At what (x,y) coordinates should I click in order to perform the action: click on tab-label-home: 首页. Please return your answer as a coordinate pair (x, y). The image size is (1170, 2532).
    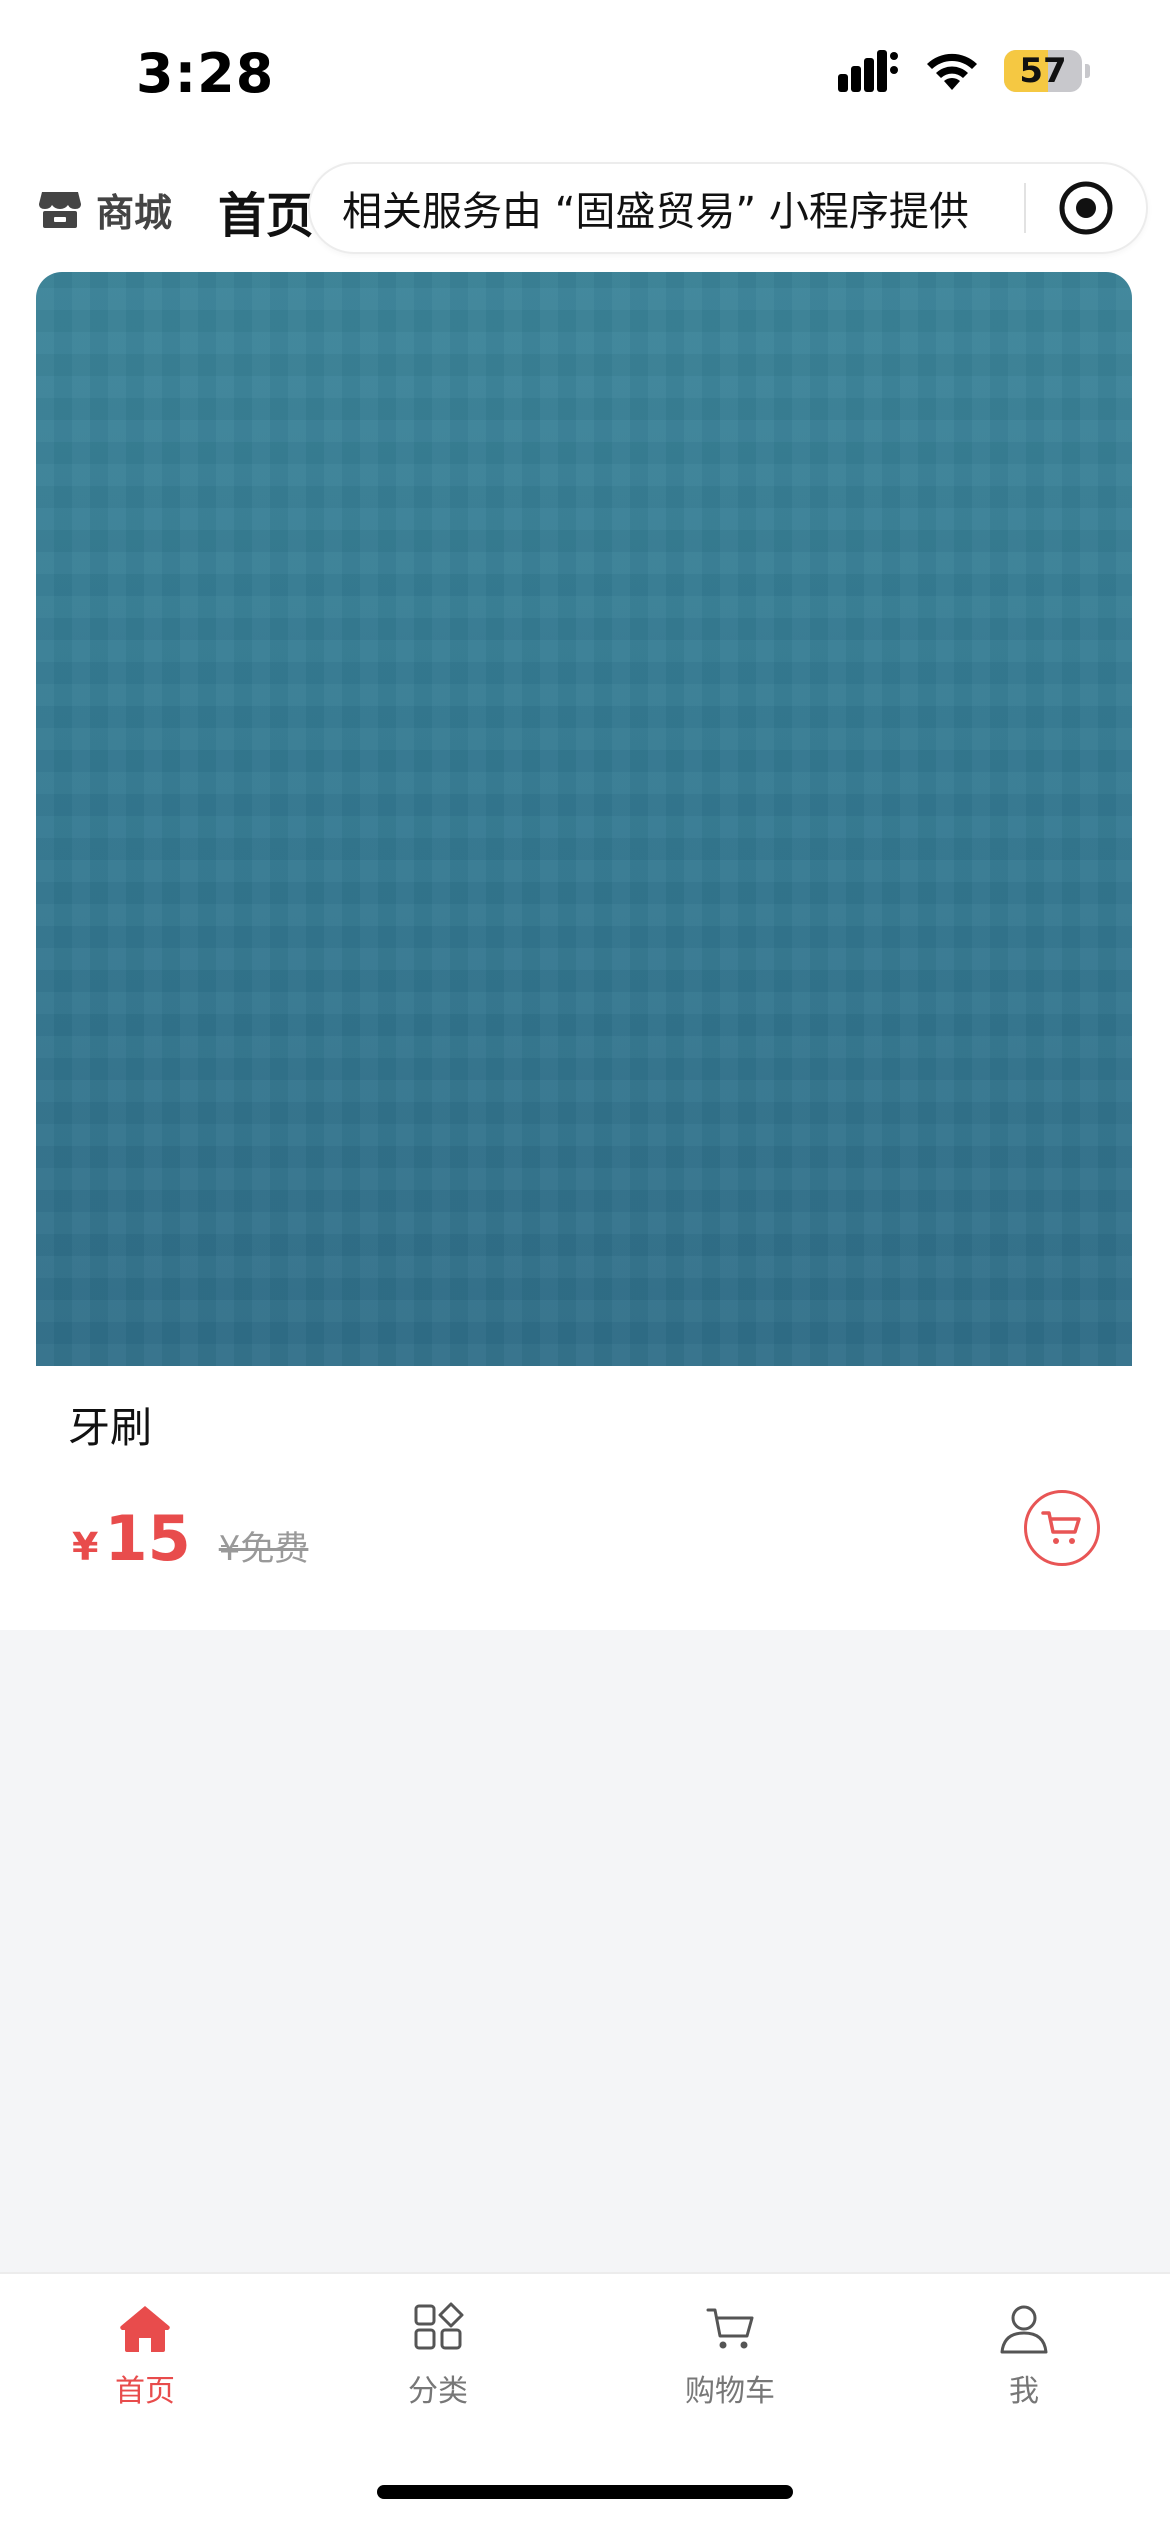
    Looking at the image, I should click on (145, 2391).